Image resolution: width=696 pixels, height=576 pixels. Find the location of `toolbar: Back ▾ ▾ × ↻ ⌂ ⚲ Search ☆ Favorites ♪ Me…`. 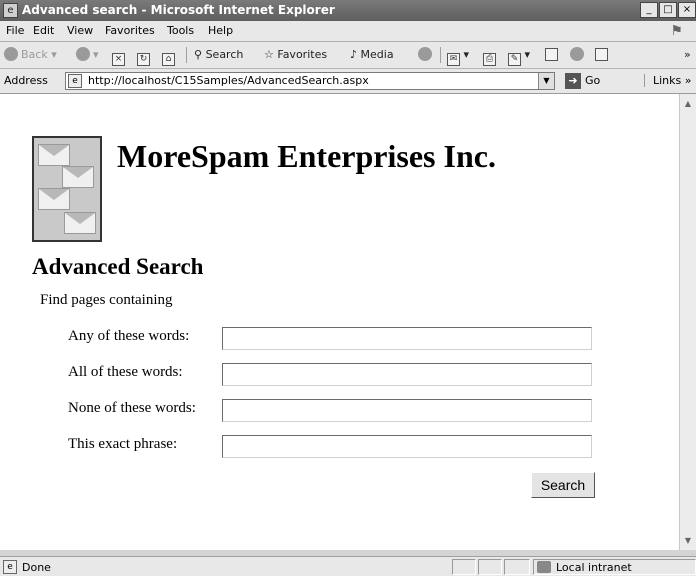

toolbar: Back ▾ ▾ × ↻ ⌂ ⚲ Search ☆ Favorites ♪ Me… is located at coordinates (348, 55).